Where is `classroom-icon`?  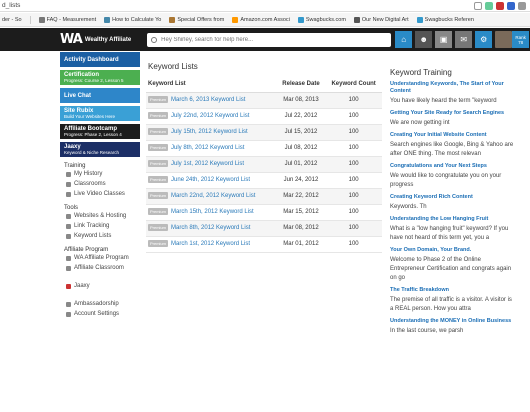
classroom-icon is located at coordinates (68, 184).